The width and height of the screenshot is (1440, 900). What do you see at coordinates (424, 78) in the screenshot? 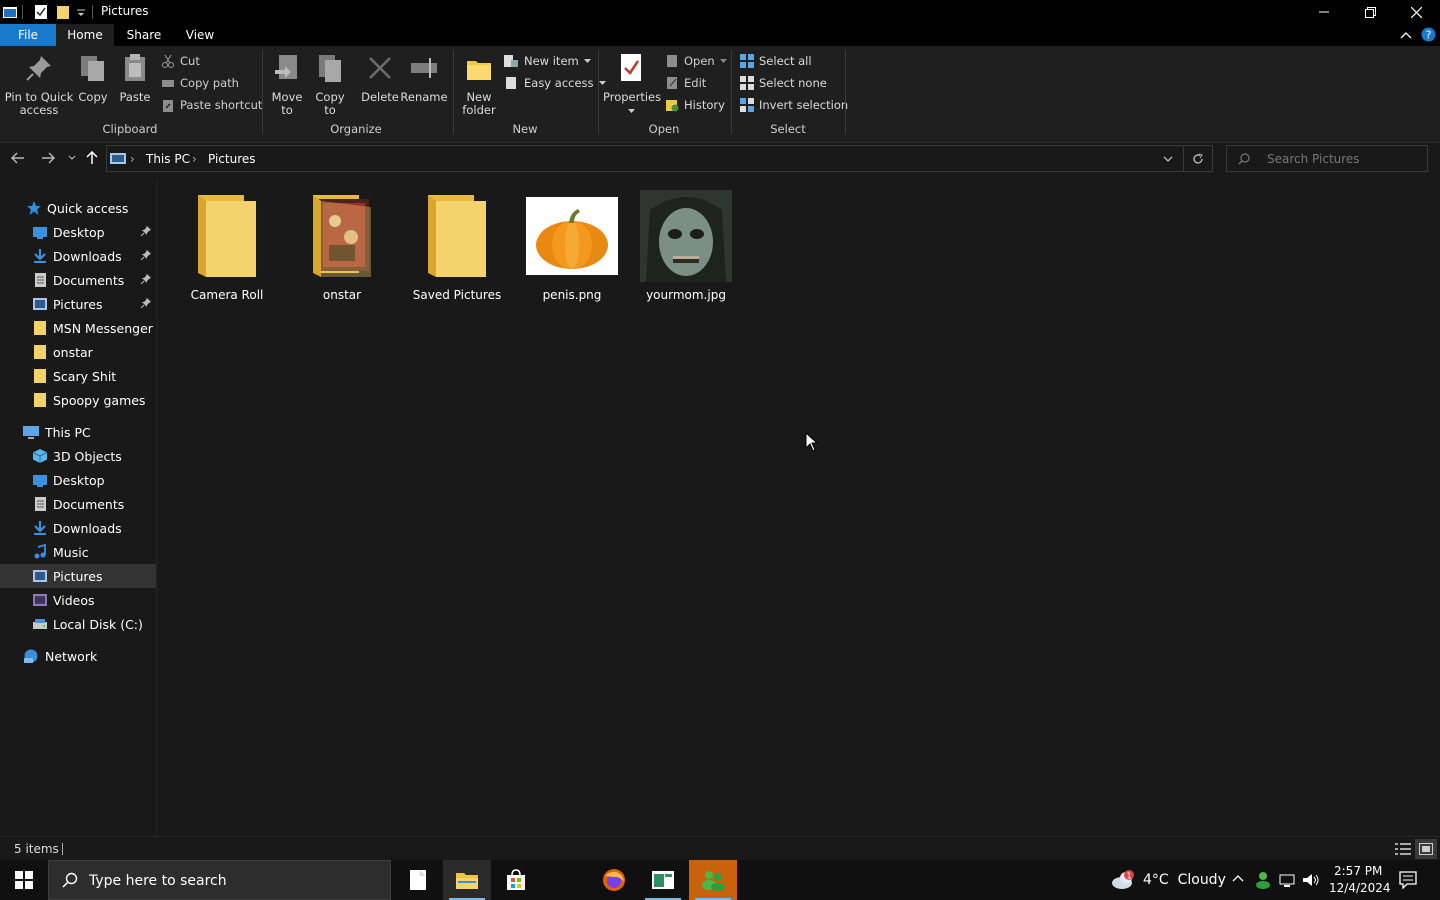
I see `rename-button: Rename` at bounding box center [424, 78].